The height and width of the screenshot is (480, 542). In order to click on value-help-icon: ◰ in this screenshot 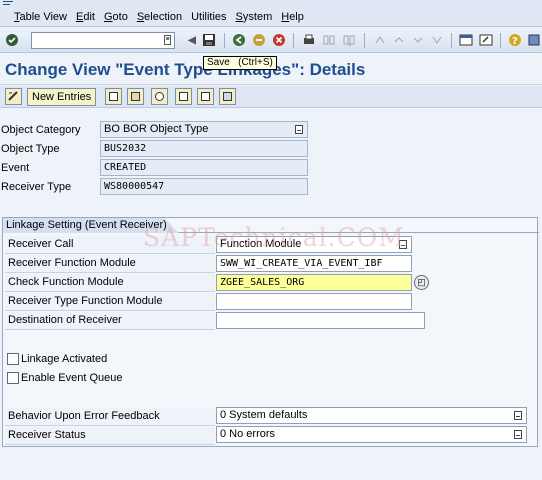, I will do `click(421, 282)`.